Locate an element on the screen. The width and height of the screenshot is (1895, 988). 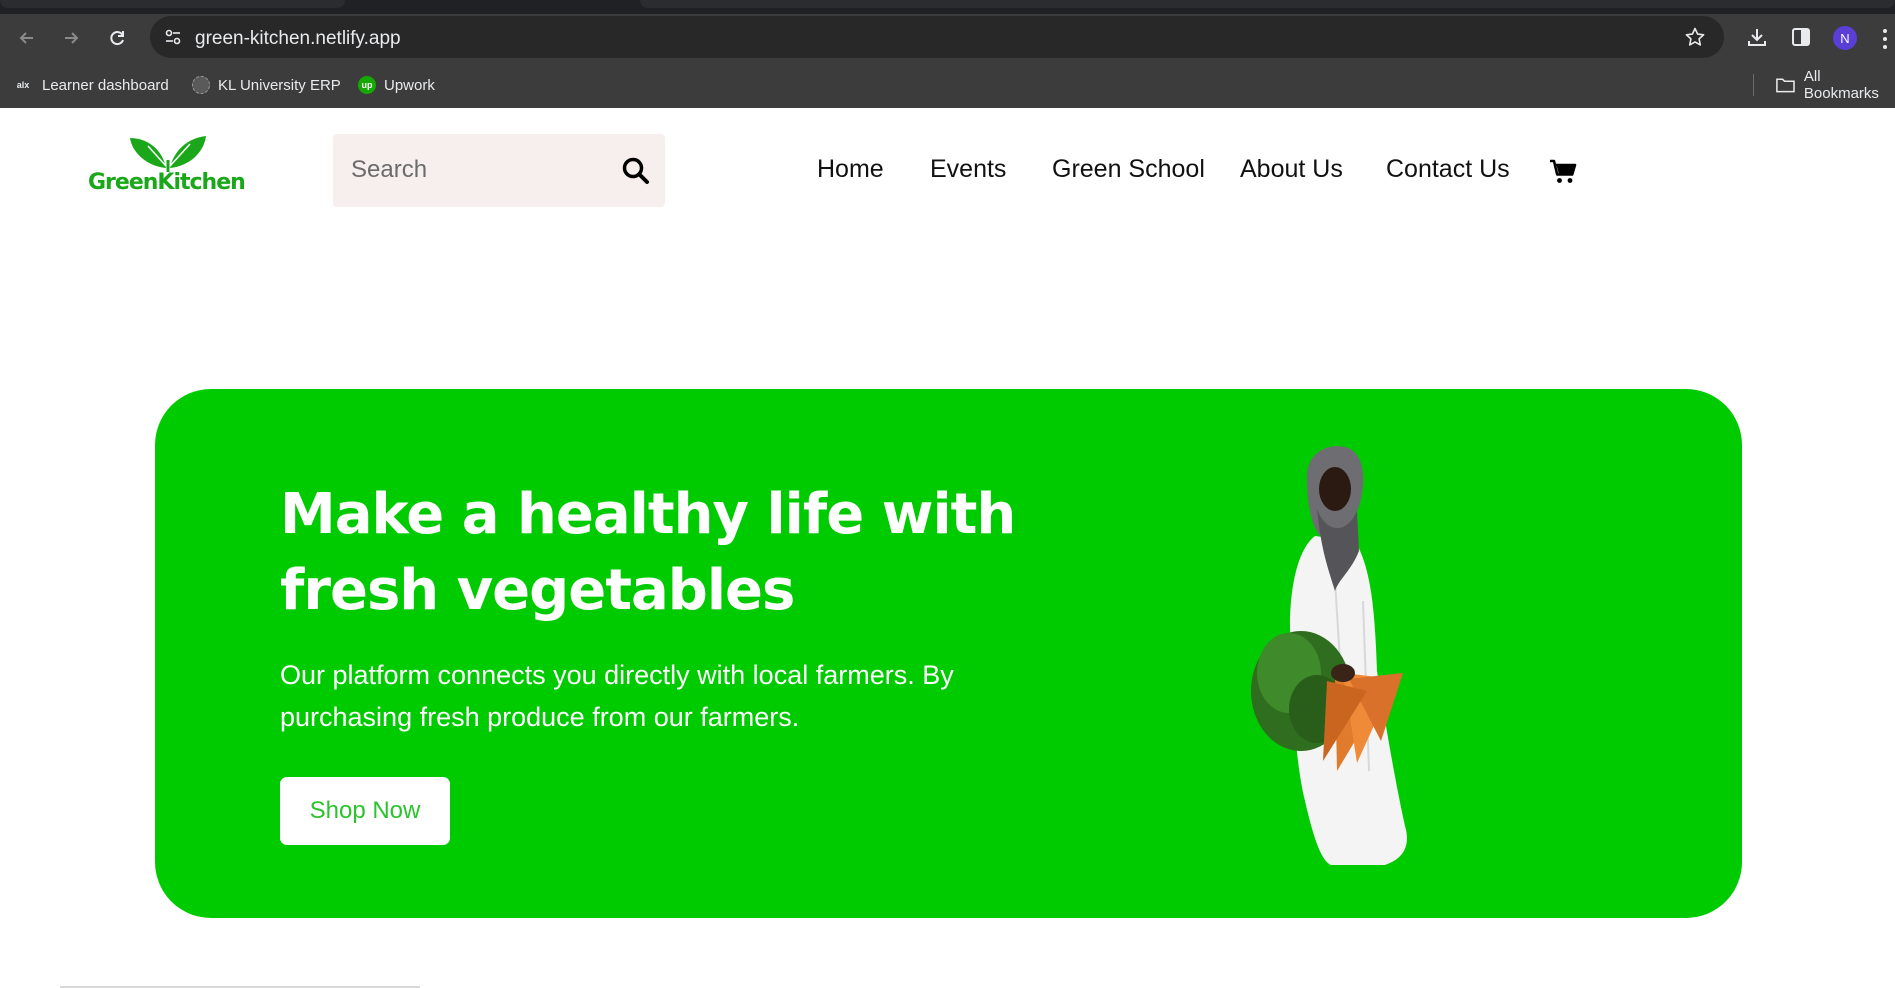
tab-strip is located at coordinates (947, 7).